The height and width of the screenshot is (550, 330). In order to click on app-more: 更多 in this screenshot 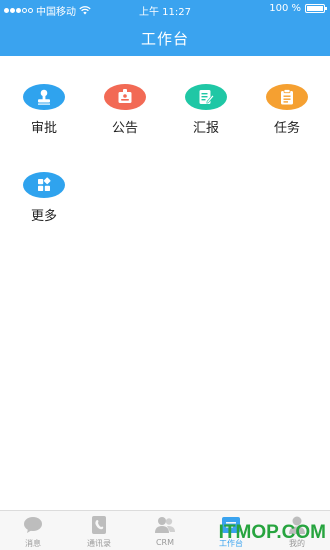, I will do `click(44, 184)`.